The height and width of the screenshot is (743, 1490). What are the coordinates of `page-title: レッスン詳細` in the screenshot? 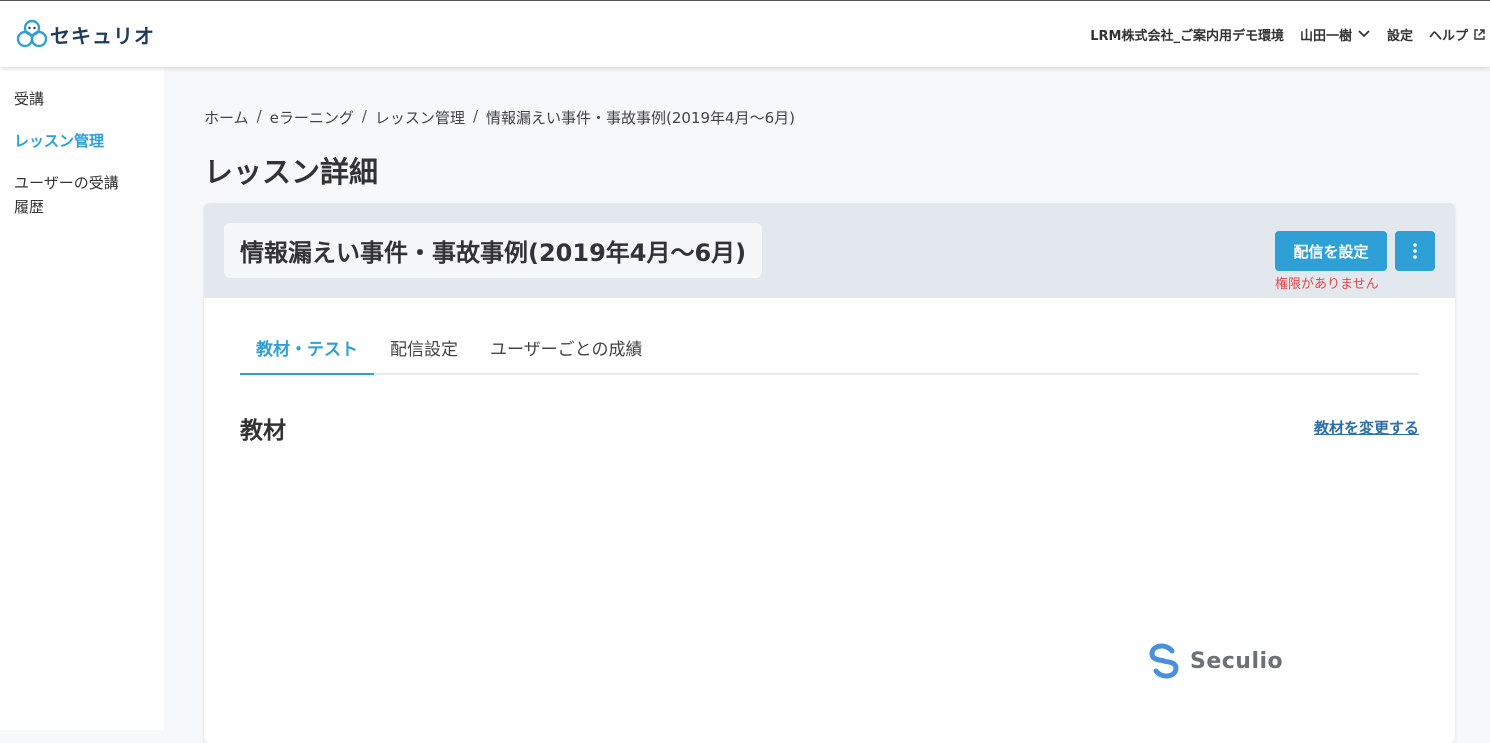 It's located at (291, 172).